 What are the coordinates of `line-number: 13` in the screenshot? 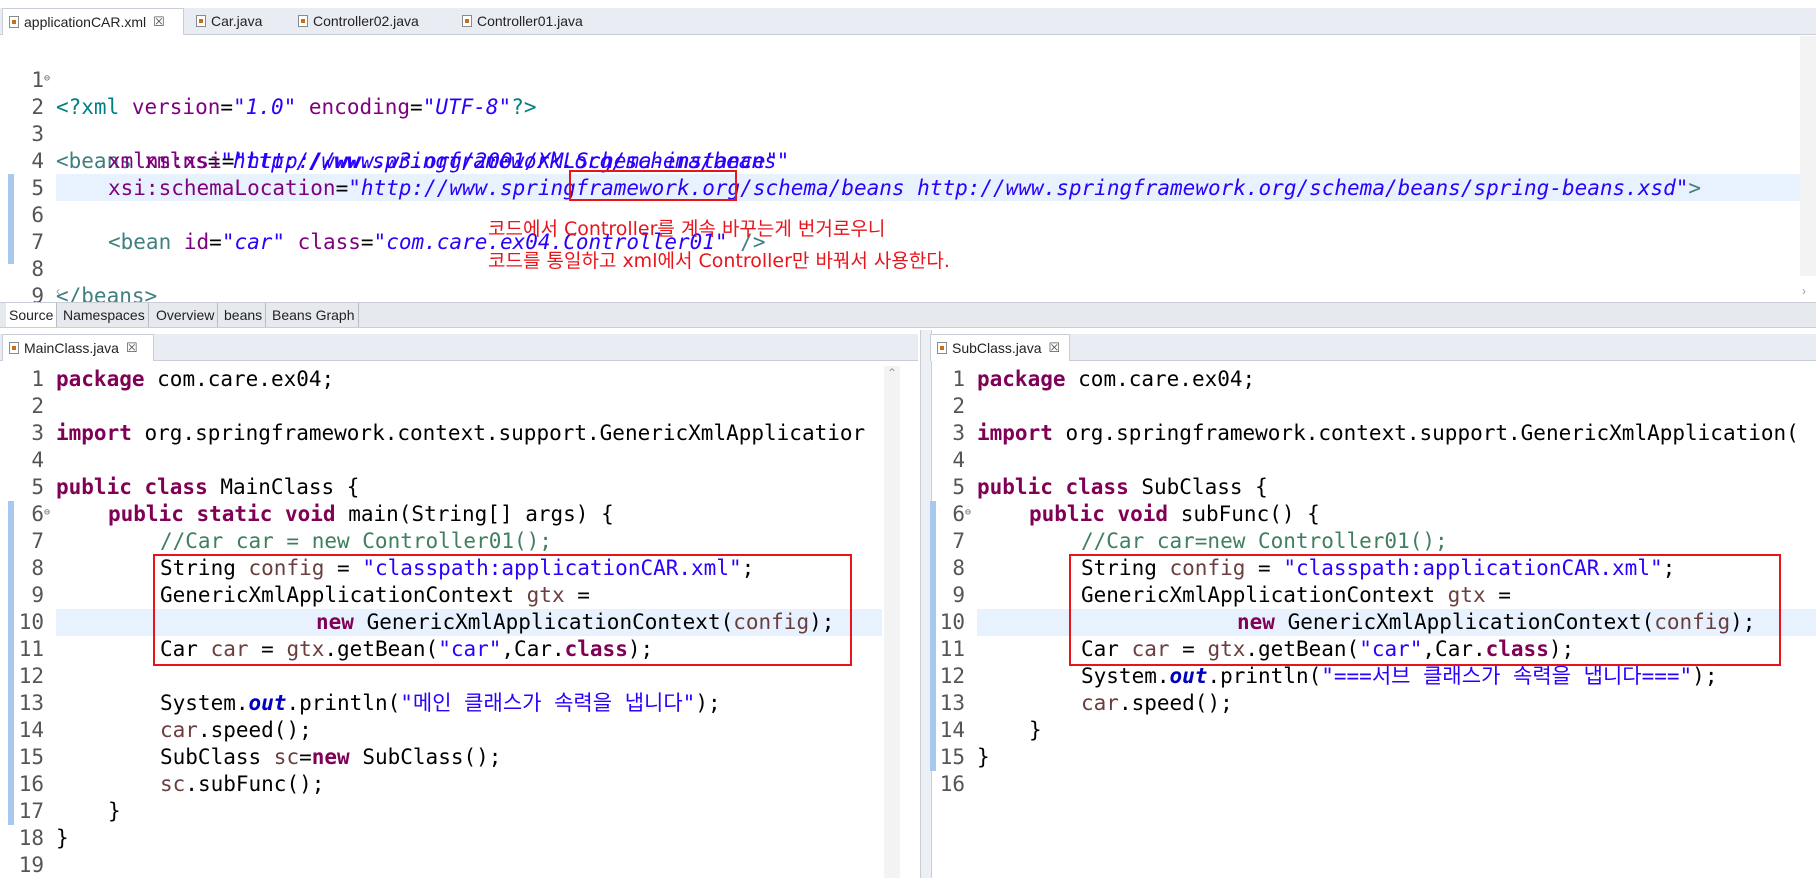 It's located at (31, 703).